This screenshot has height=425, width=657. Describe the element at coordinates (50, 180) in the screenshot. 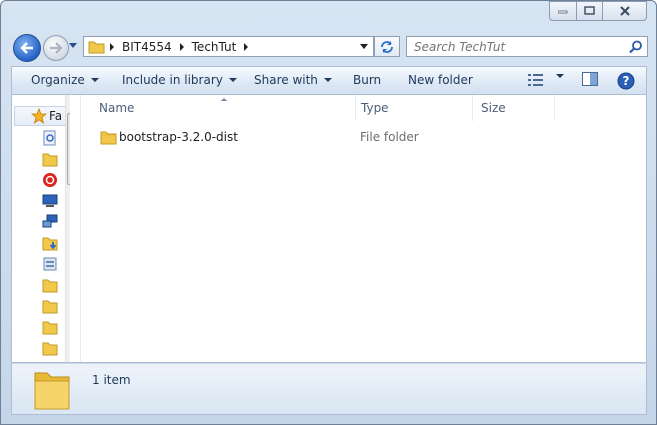

I see `creative-cloud-icon` at that location.